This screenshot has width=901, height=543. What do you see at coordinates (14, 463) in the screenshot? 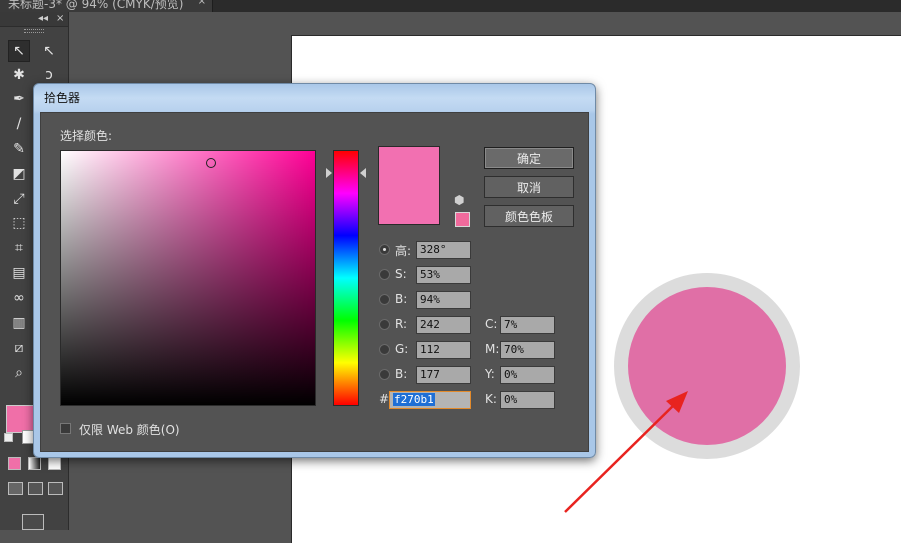
I see `color-mode-icon` at bounding box center [14, 463].